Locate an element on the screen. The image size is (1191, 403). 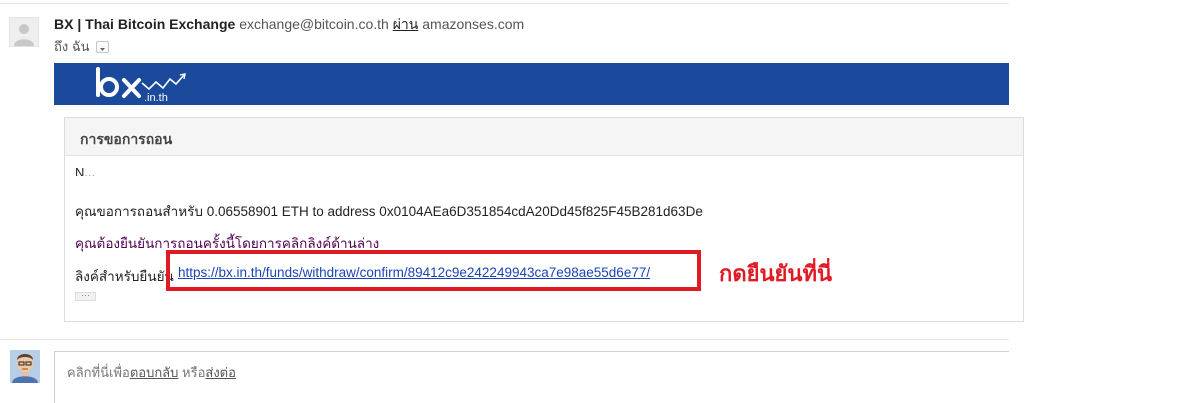
sender-name: BX | Thai Bitcoin Exchange is located at coordinates (144, 24).